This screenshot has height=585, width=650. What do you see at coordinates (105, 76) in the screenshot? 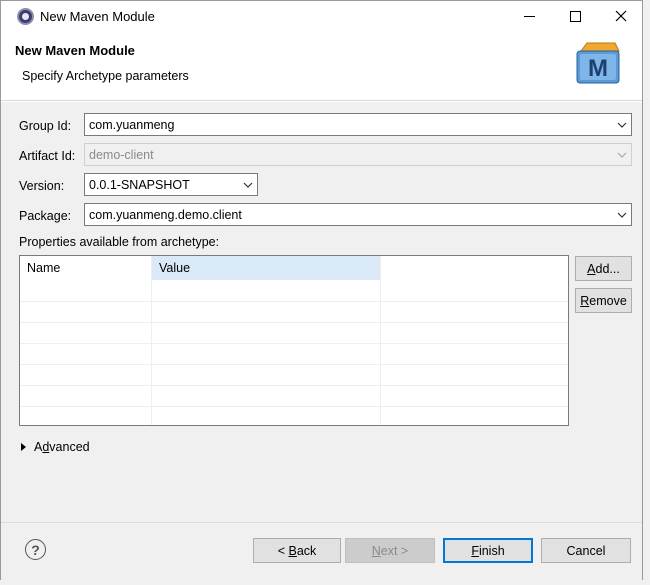
I see `wizard-subtitle: Specify Archetype parameters` at bounding box center [105, 76].